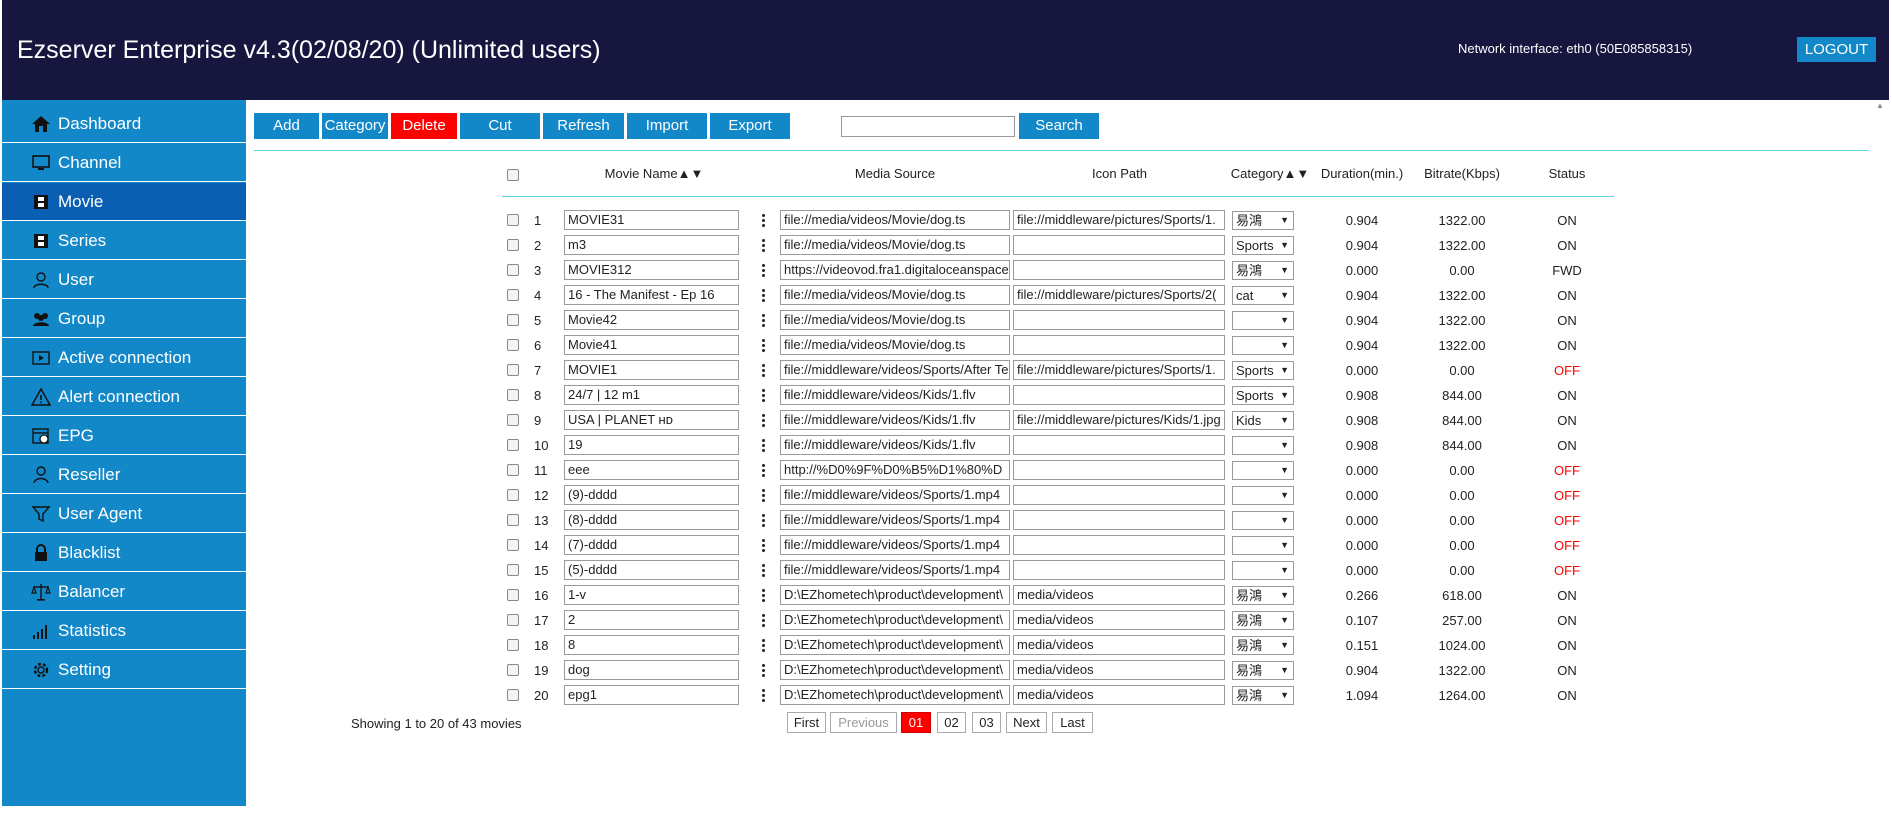 The width and height of the screenshot is (1892, 813). Describe the element at coordinates (651, 570) in the screenshot. I see `movie-name-field: (5)-dddd` at that location.